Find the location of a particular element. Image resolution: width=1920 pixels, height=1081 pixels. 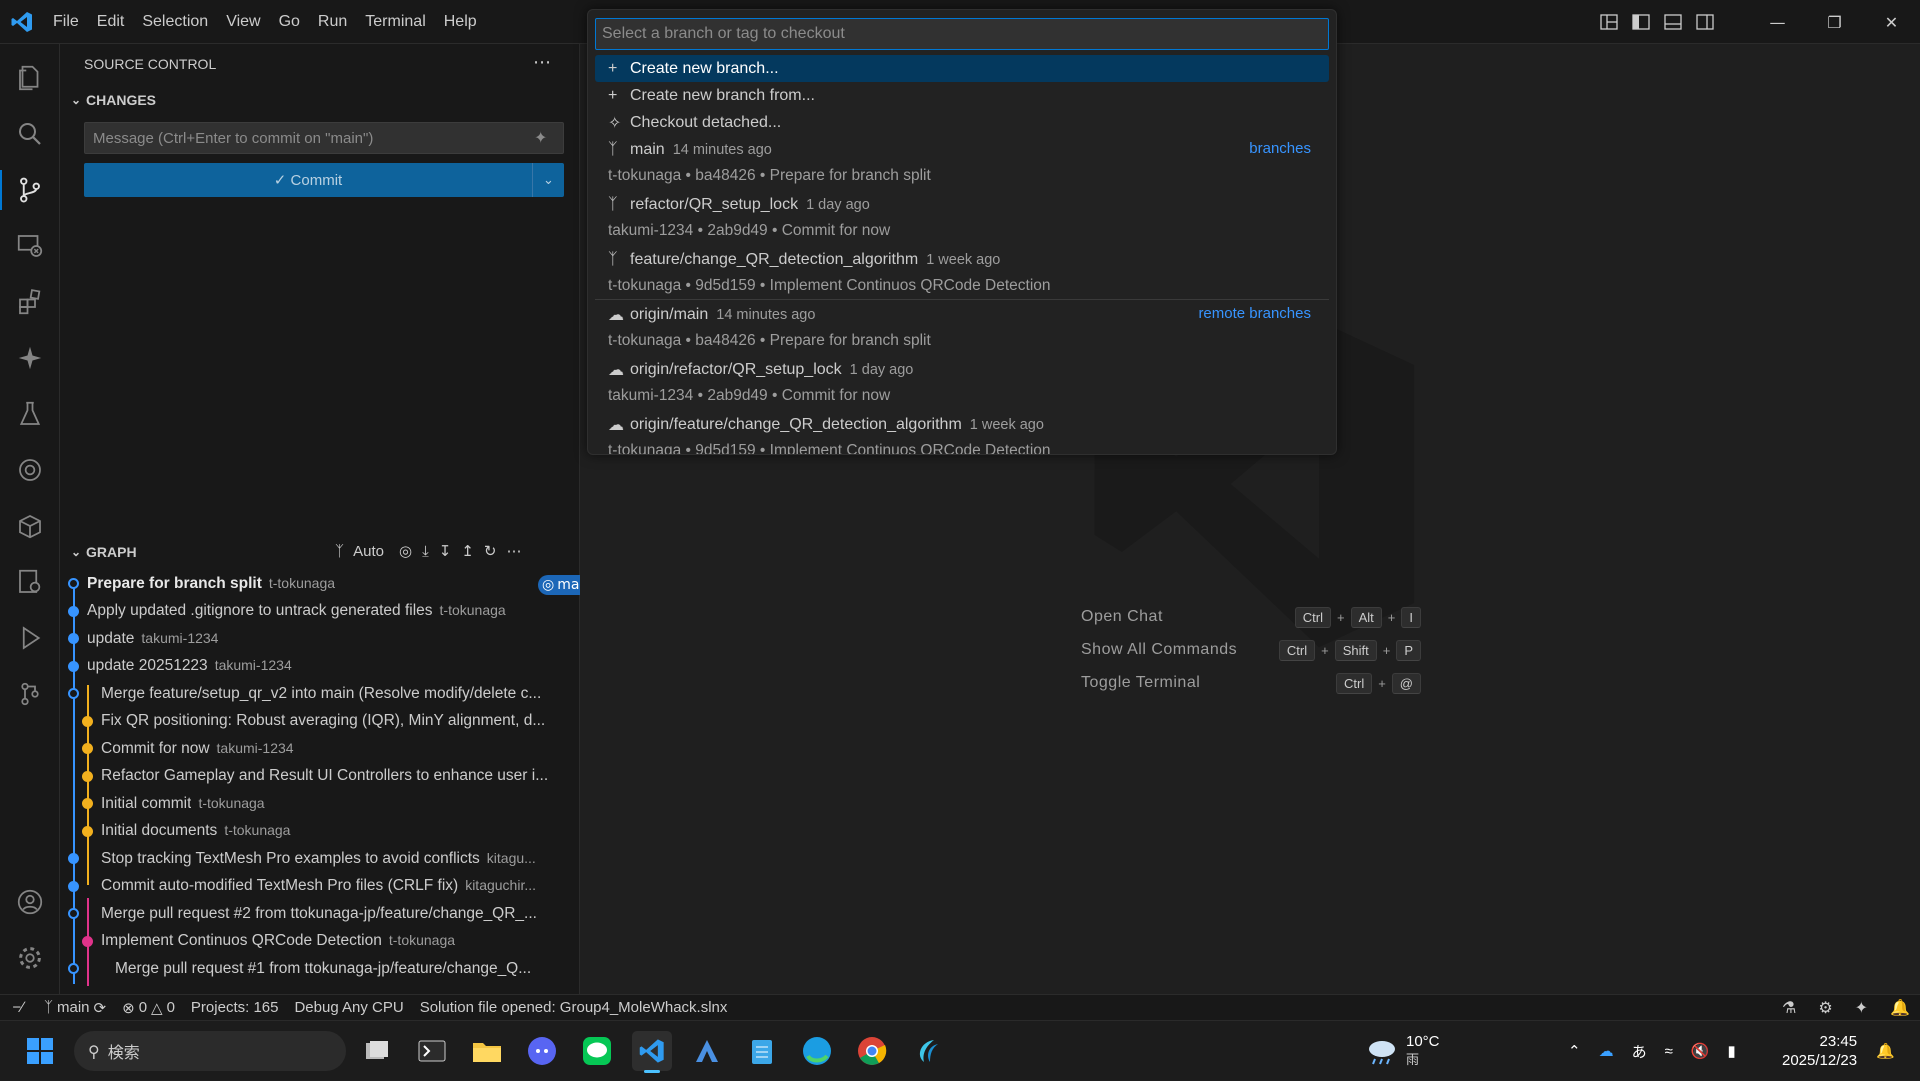

extensions-icon is located at coordinates (30, 302).